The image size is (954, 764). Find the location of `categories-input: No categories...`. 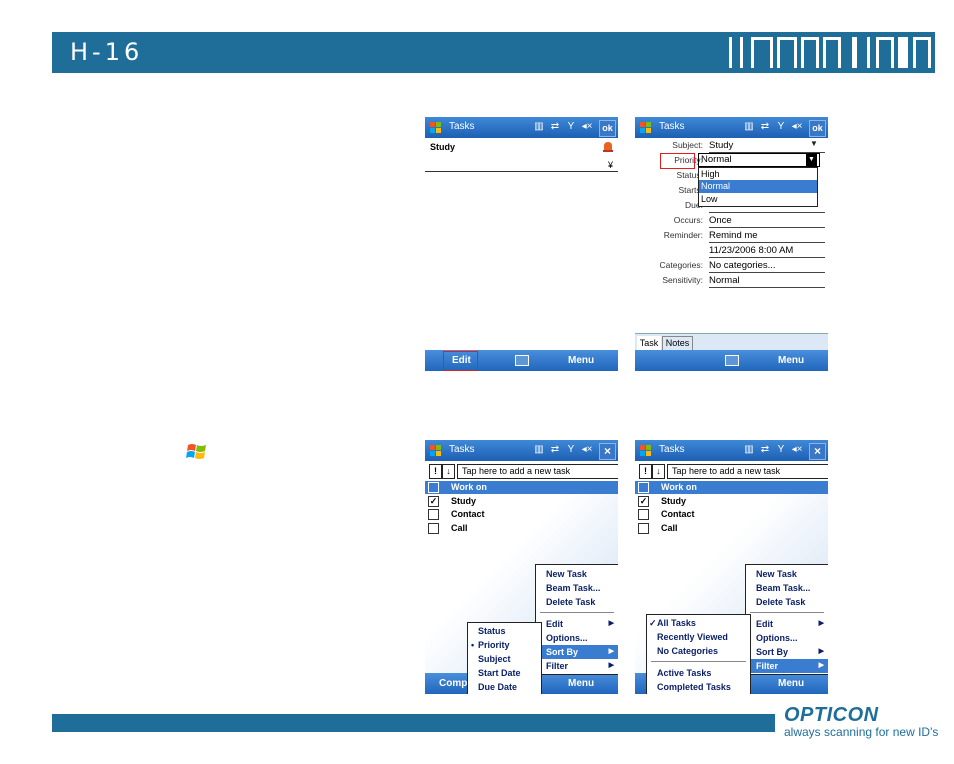

categories-input: No categories... is located at coordinates (767, 266).